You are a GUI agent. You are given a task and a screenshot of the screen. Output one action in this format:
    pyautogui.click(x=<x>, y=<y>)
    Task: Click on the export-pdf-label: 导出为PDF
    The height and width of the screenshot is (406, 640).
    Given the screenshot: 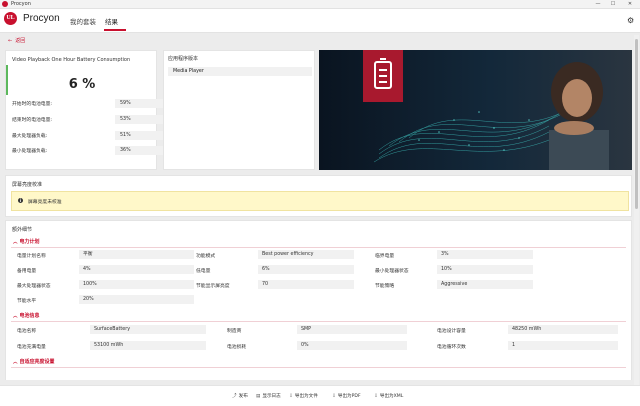 What is the action you would take?
    pyautogui.click(x=349, y=396)
    